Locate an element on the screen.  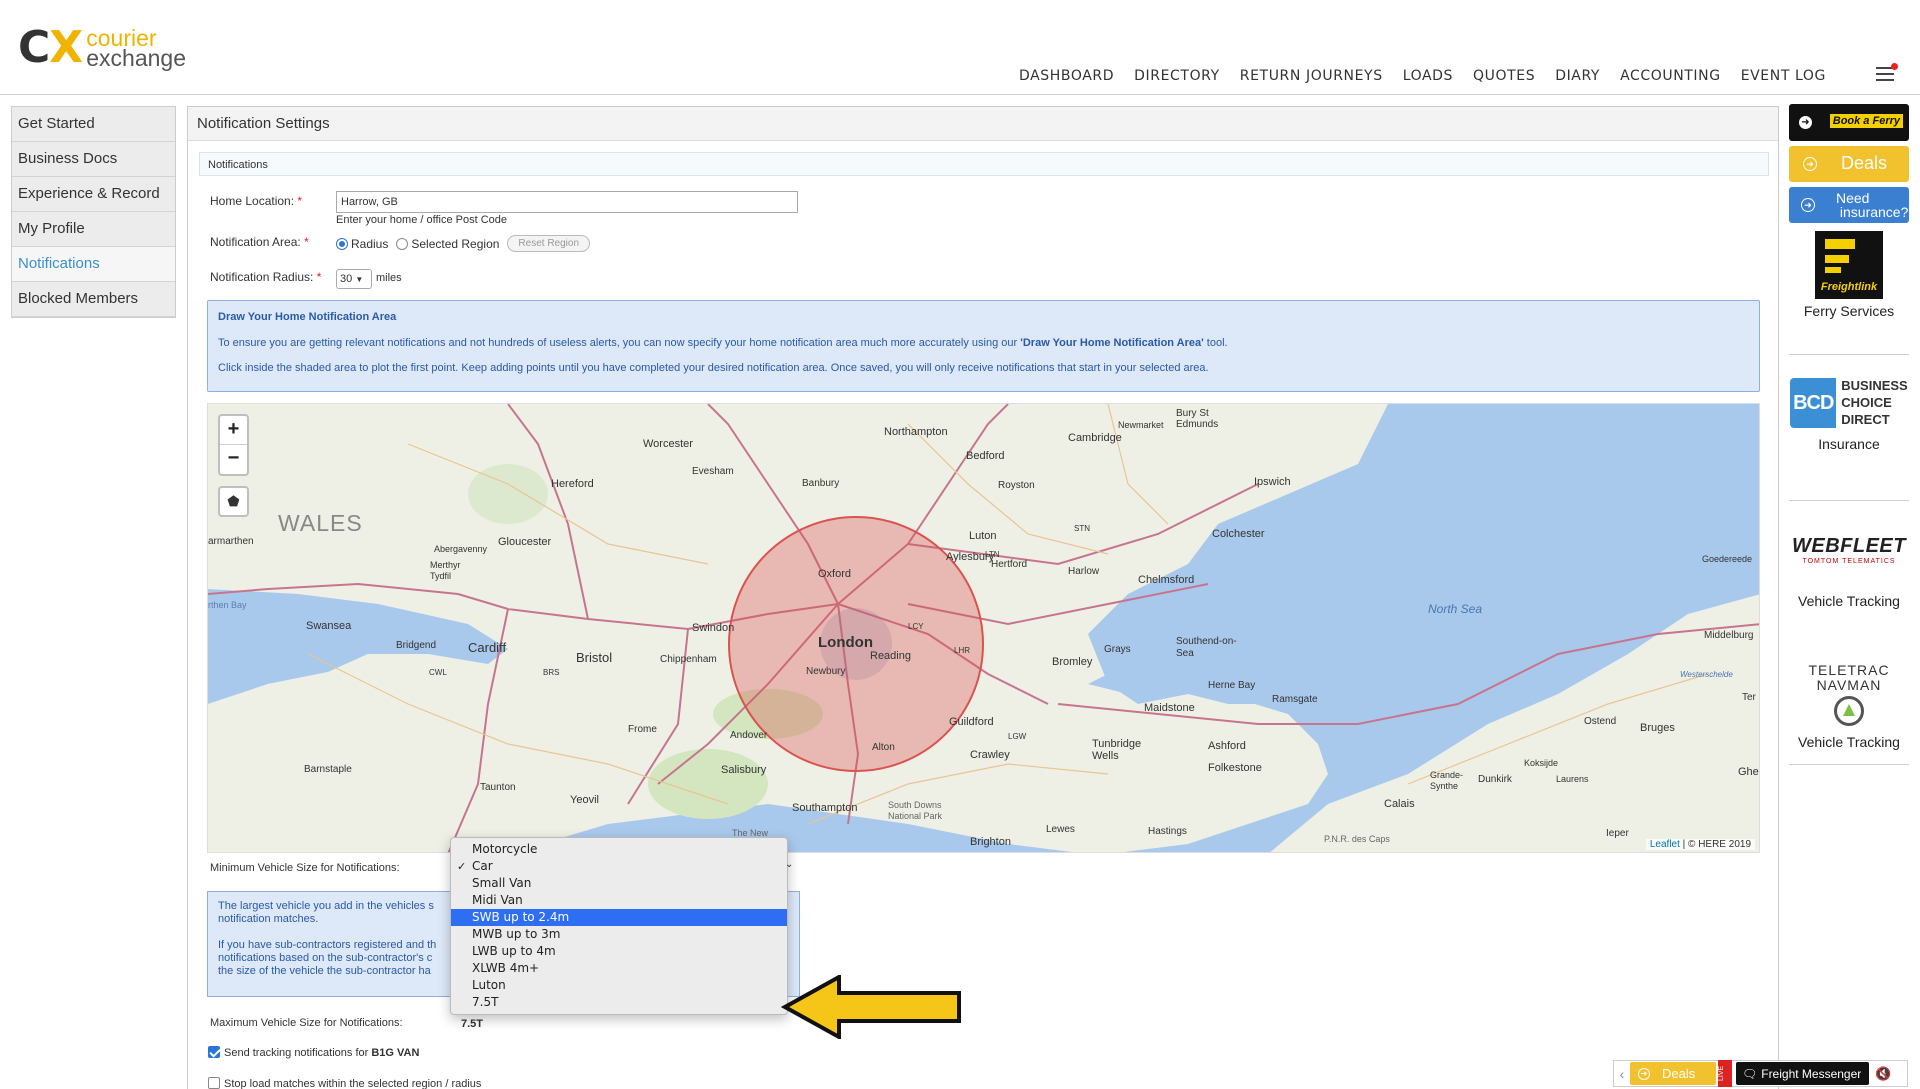
nav-quotes: QUOTES is located at coordinates (1504, 76).